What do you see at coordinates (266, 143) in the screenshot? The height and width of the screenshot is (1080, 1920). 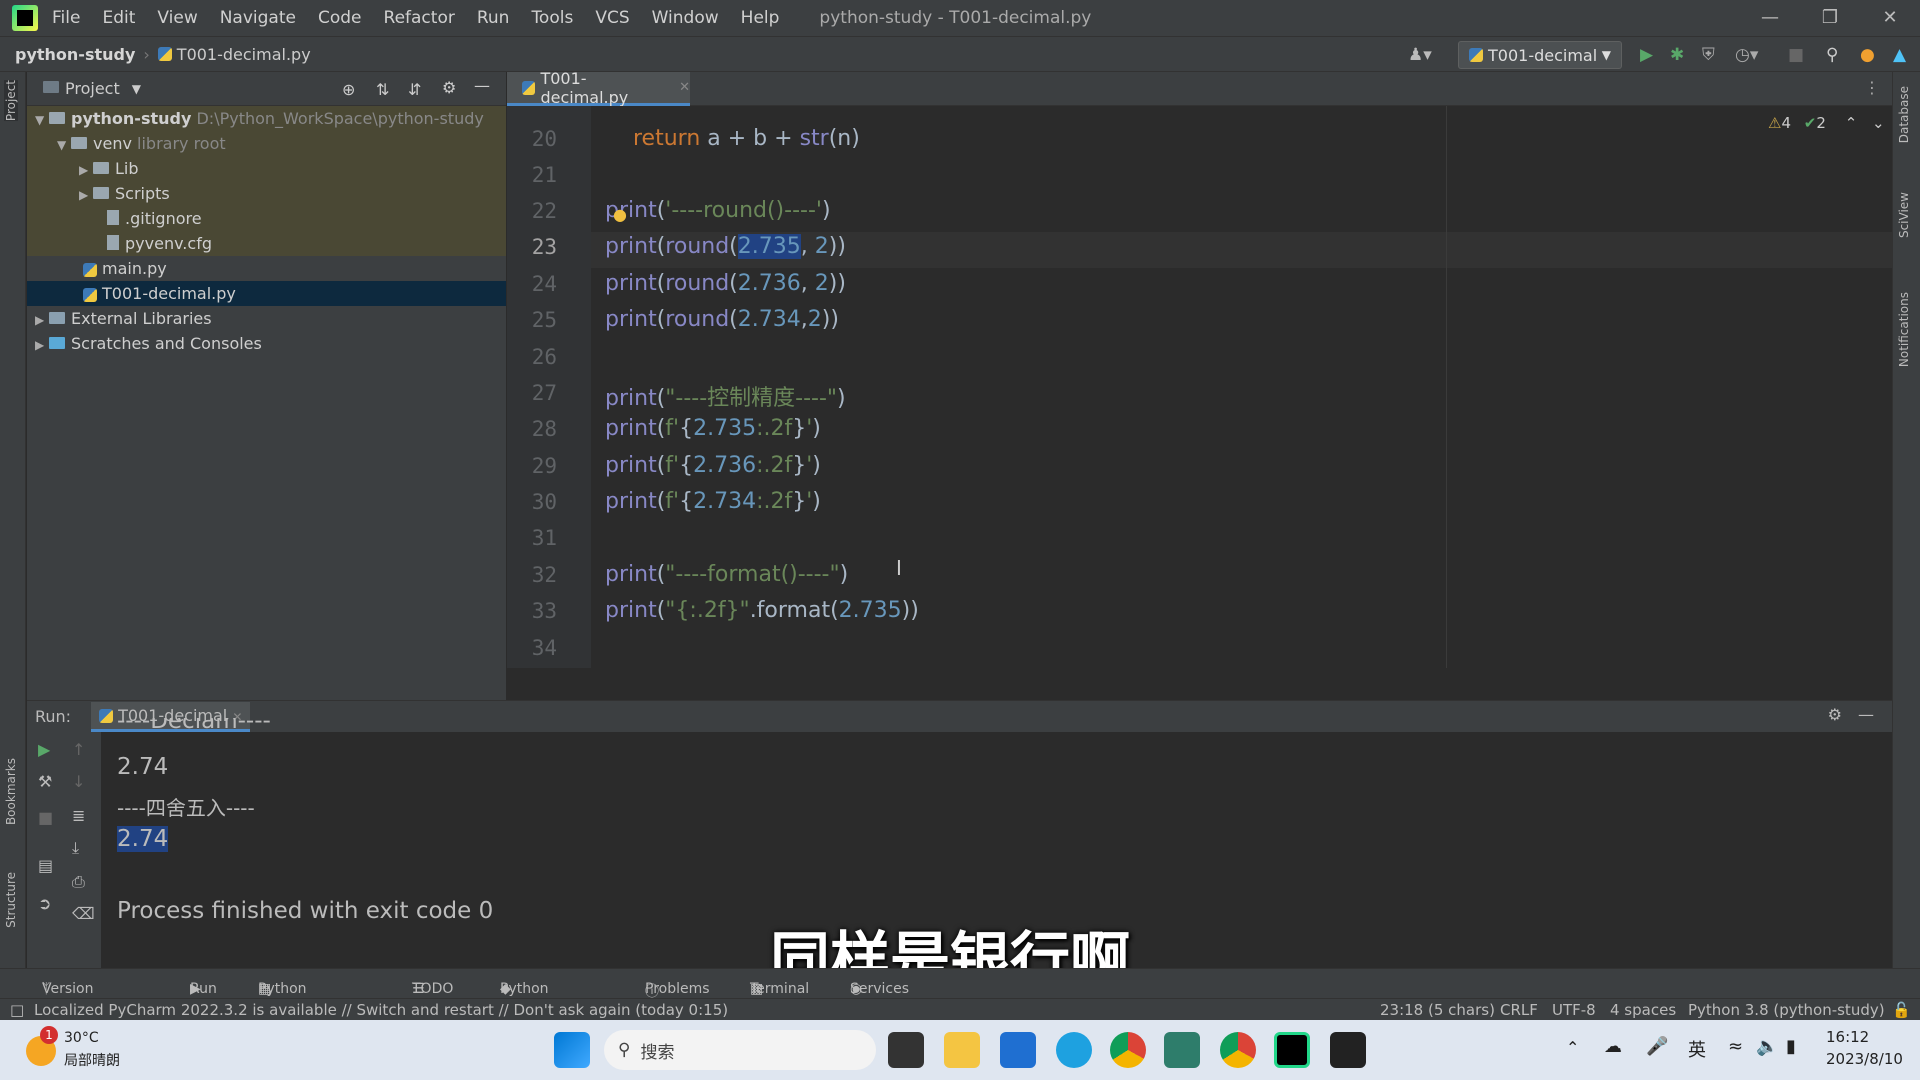 I see `tree-venv: ▼ venv library root` at bounding box center [266, 143].